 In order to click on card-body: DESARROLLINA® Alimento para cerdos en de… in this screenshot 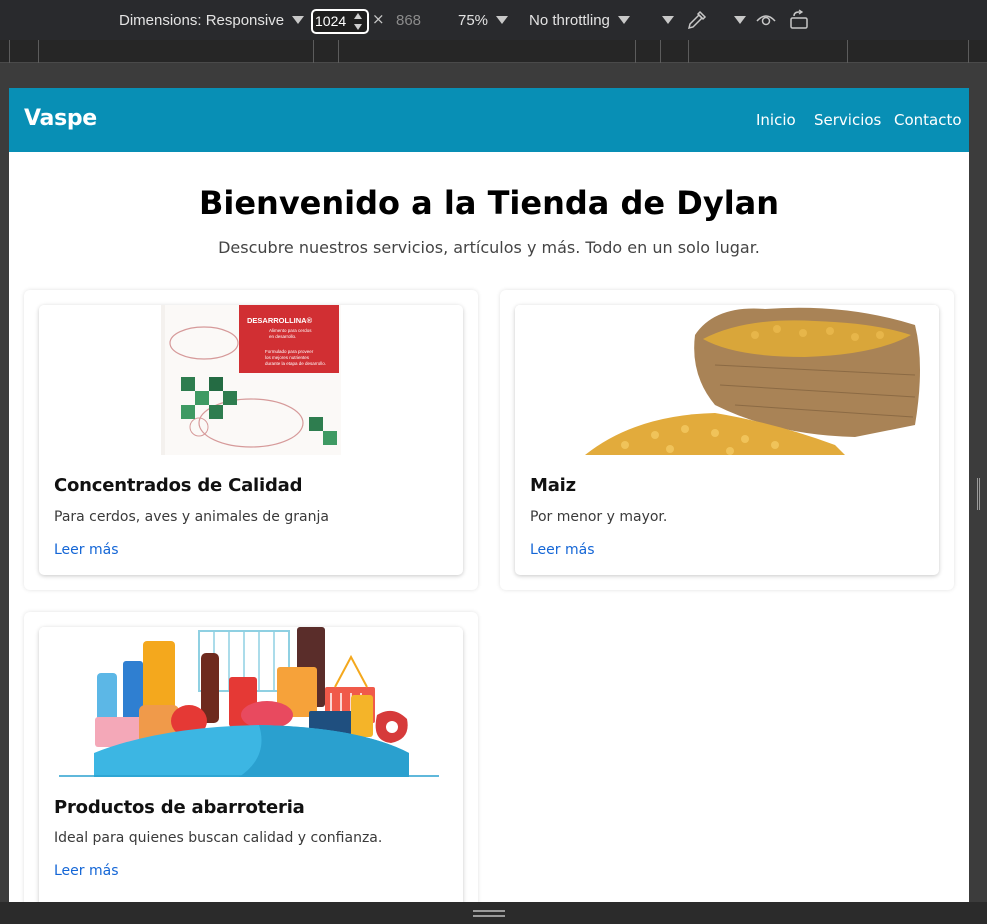, I will do `click(251, 440)`.